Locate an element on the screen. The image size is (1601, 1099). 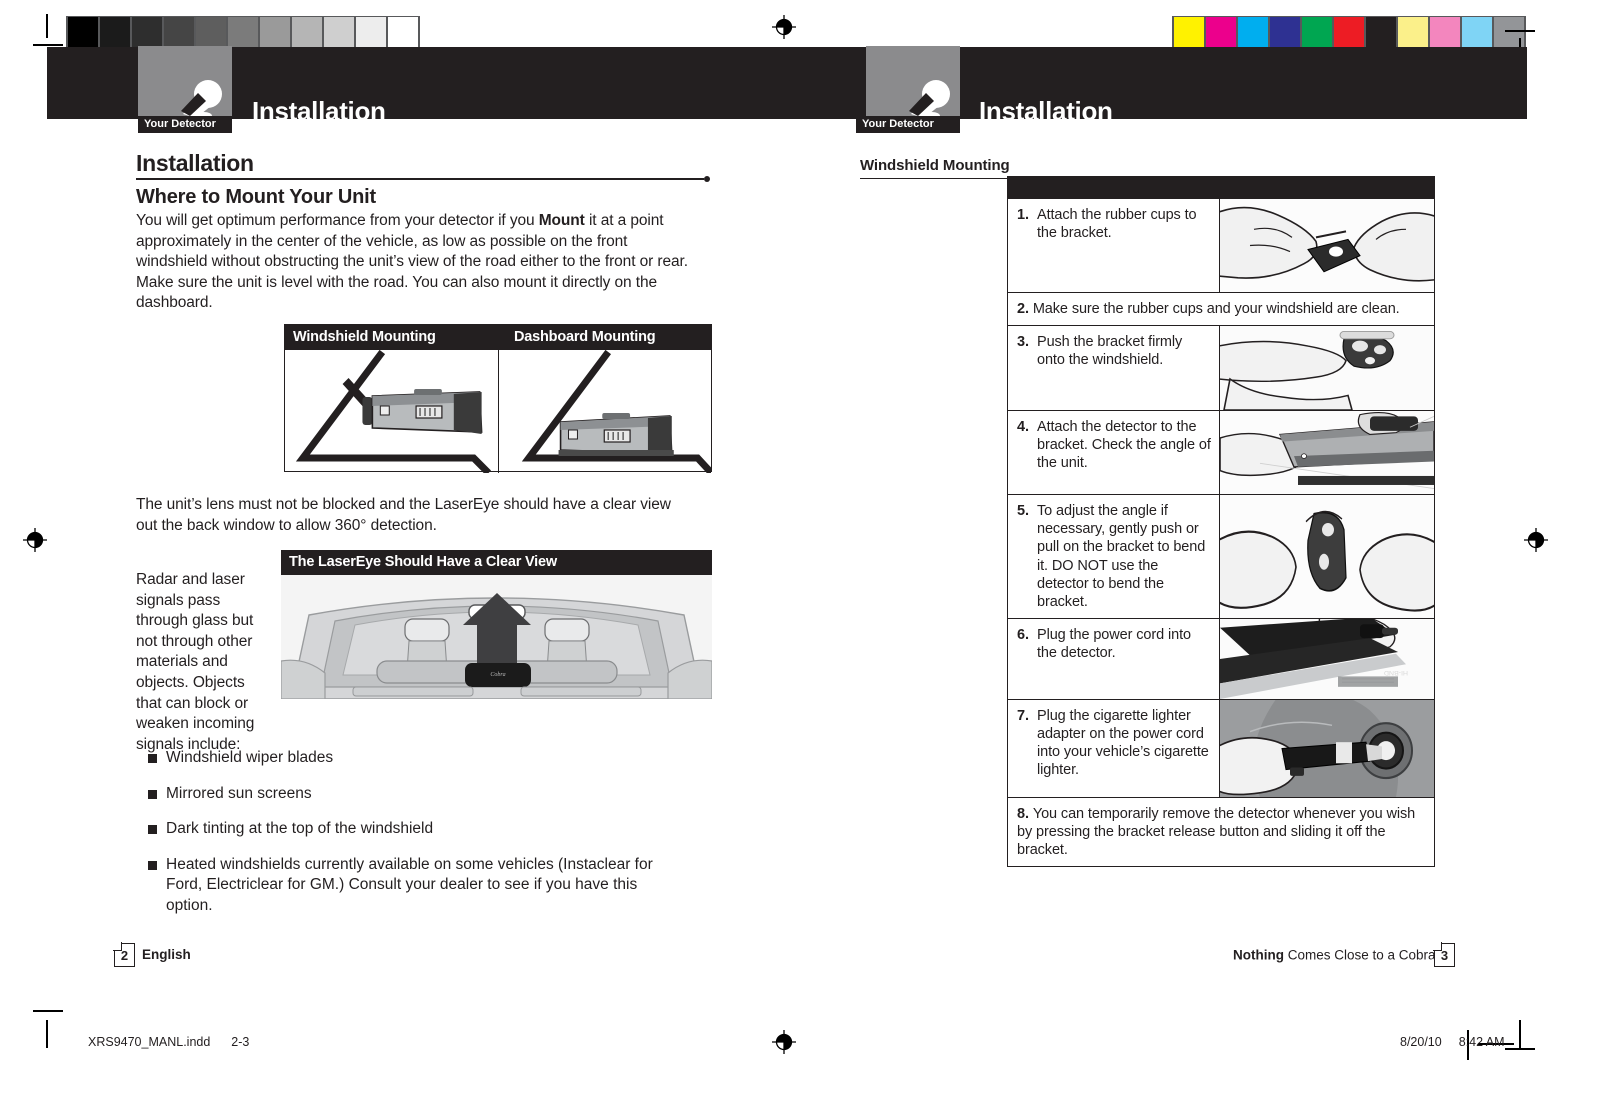
page-number-badge: 3 is located at coordinates (1444, 954).